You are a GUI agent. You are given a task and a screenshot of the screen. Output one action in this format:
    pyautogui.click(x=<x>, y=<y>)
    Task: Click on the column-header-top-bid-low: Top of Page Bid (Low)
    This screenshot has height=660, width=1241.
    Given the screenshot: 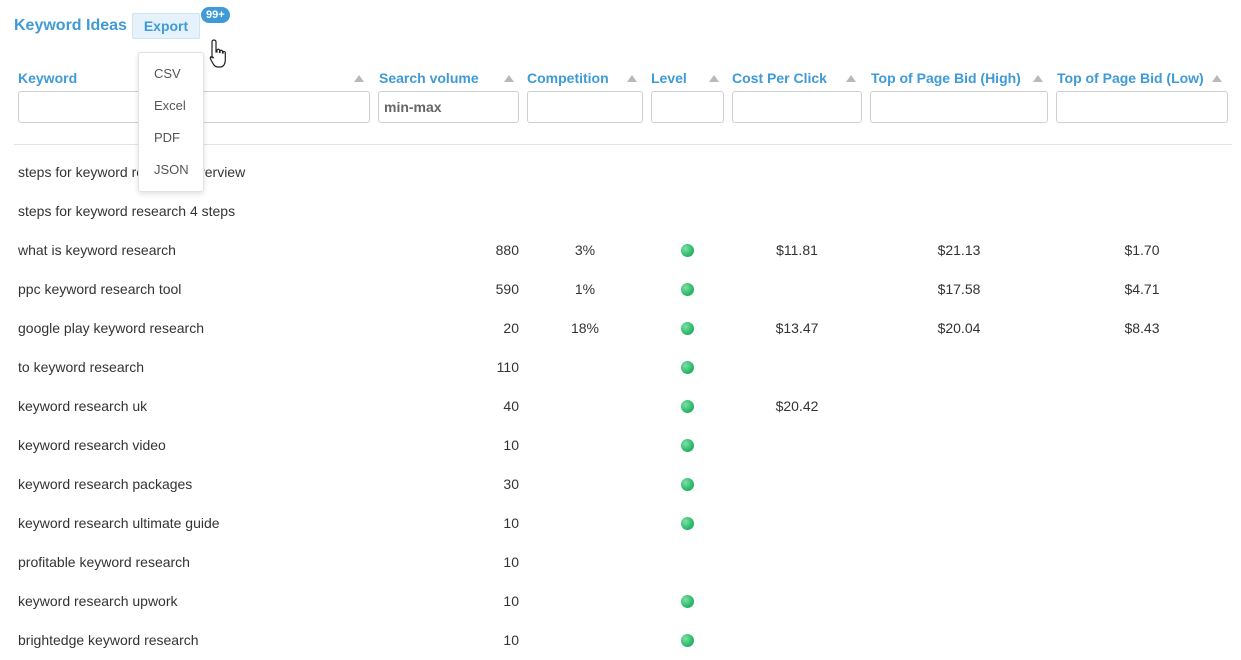 What is the action you would take?
    pyautogui.click(x=1141, y=79)
    